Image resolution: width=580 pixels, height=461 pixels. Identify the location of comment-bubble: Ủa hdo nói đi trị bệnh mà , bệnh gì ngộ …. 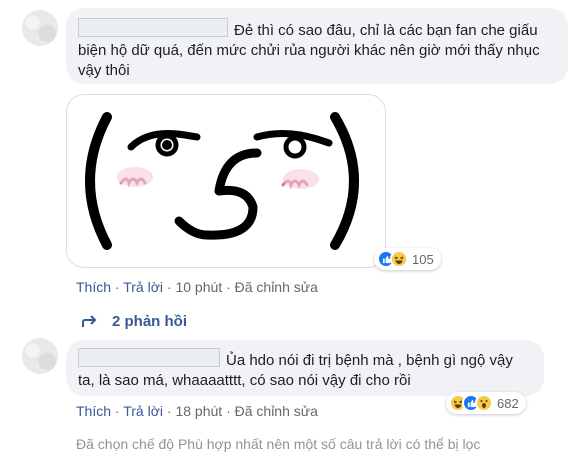
(305, 368).